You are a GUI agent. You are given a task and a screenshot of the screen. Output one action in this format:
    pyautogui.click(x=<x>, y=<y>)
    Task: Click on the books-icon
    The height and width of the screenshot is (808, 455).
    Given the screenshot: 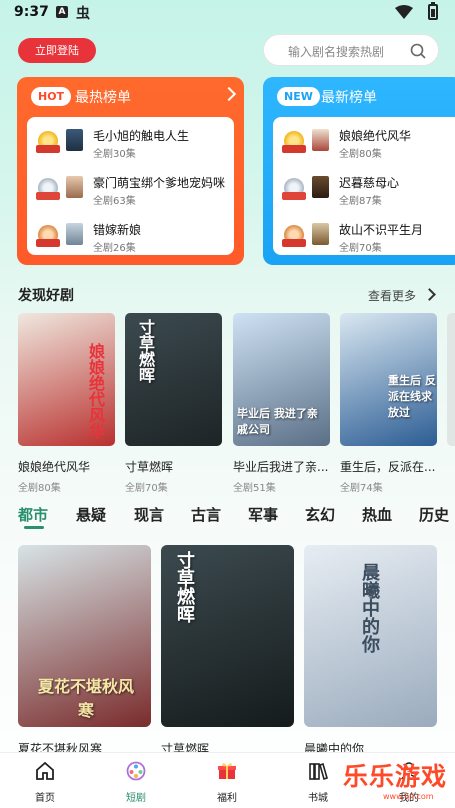 What is the action you would take?
    pyautogui.click(x=318, y=771)
    